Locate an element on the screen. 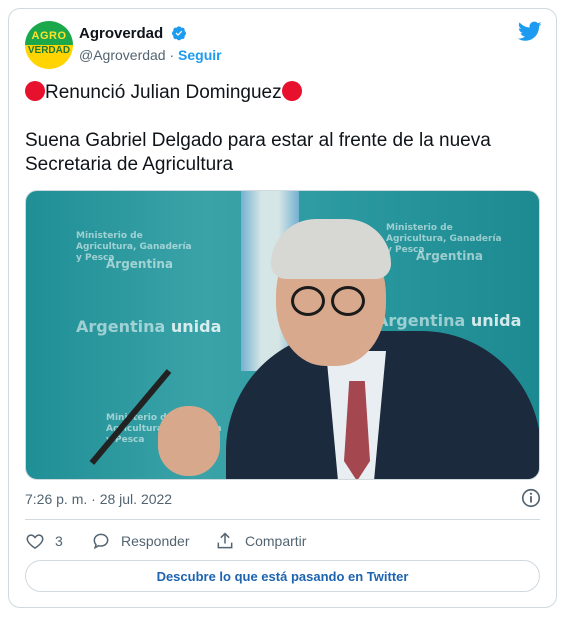 Image resolution: width=566 pixels, height=617 pixels. watermark-country-2: Argentina is located at coordinates (449, 256).